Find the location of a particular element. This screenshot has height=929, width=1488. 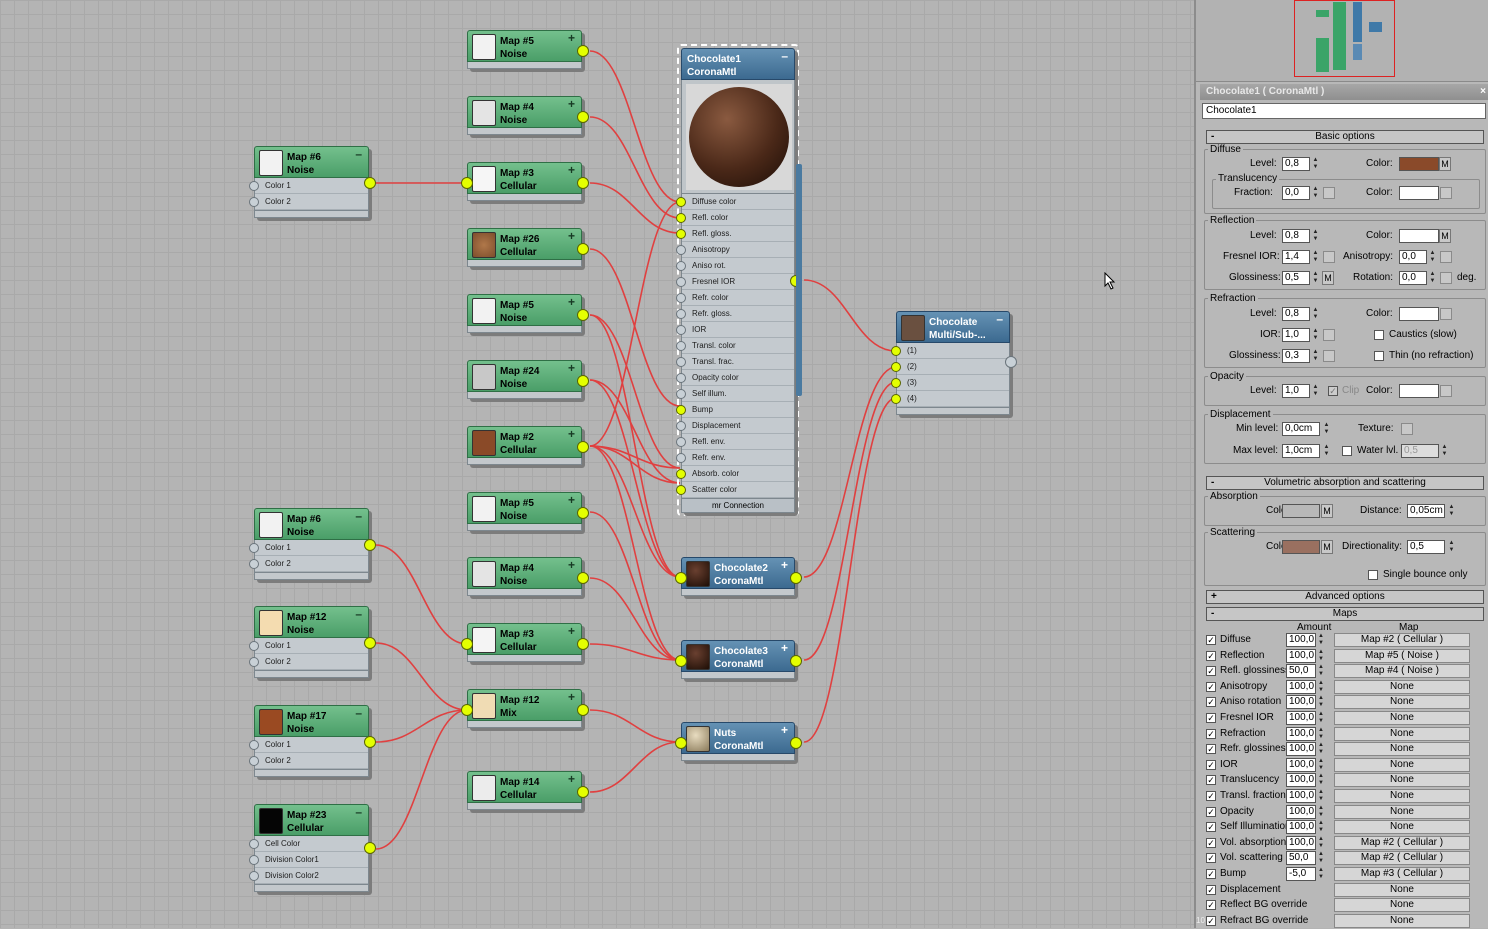

opacity-color-swatch is located at coordinates (1419, 391).